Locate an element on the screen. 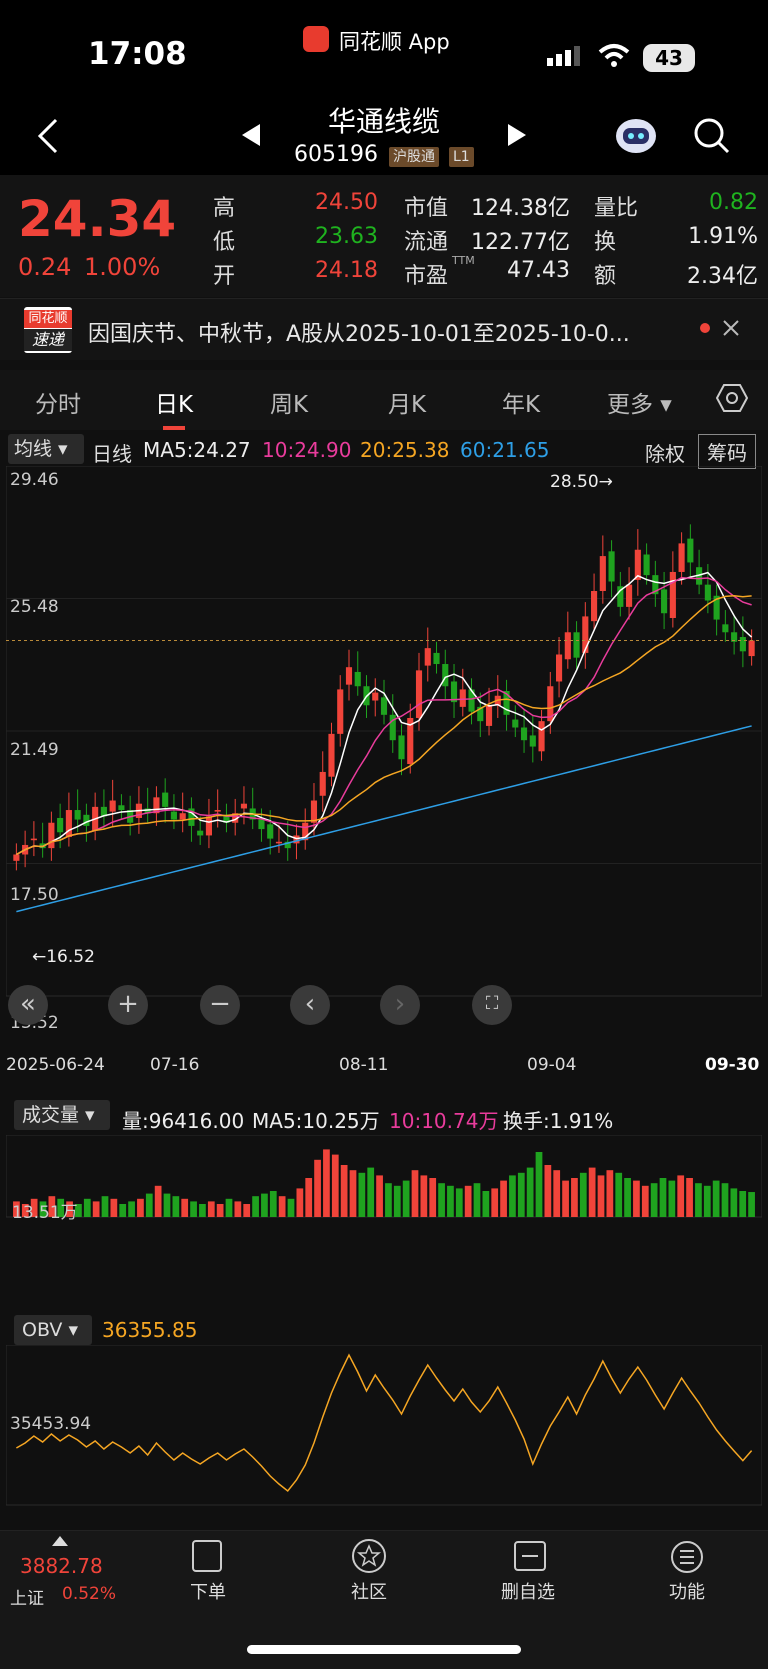 This screenshot has width=768, height=1669. scroll-right-button: › is located at coordinates (400, 1005).